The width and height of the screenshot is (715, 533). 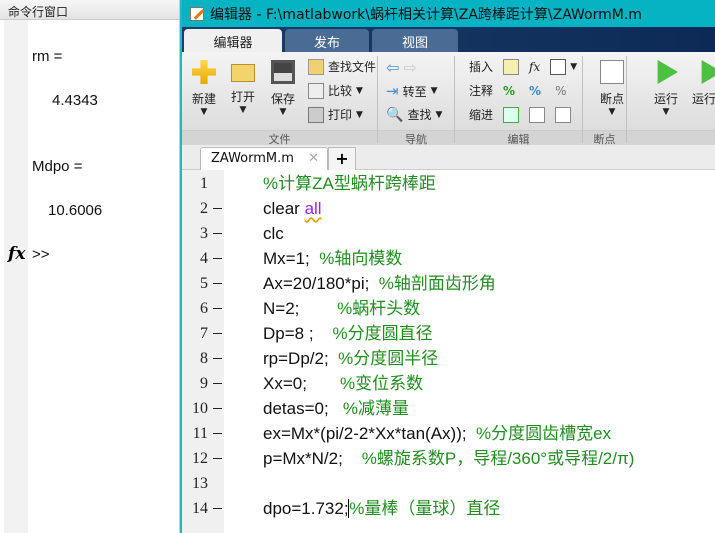 What do you see at coordinates (612, 88) in the screenshot?
I see `breakpoints-button: 断点 ▼` at bounding box center [612, 88].